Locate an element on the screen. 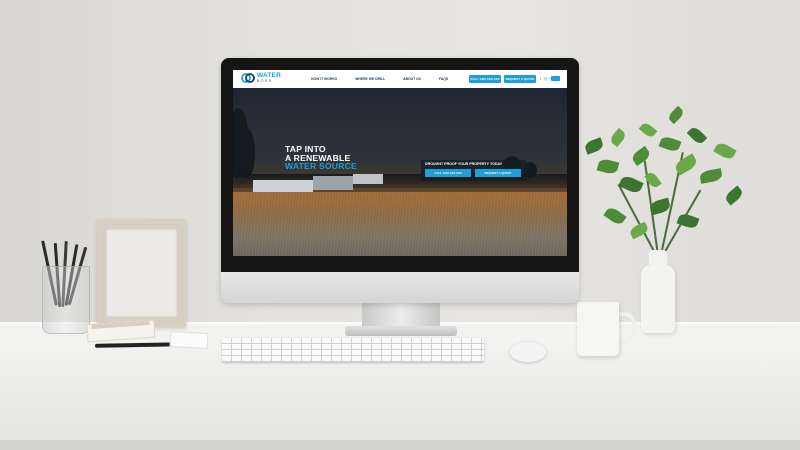 The image size is (800, 450). menu-toggle-icon is located at coordinates (555, 78).